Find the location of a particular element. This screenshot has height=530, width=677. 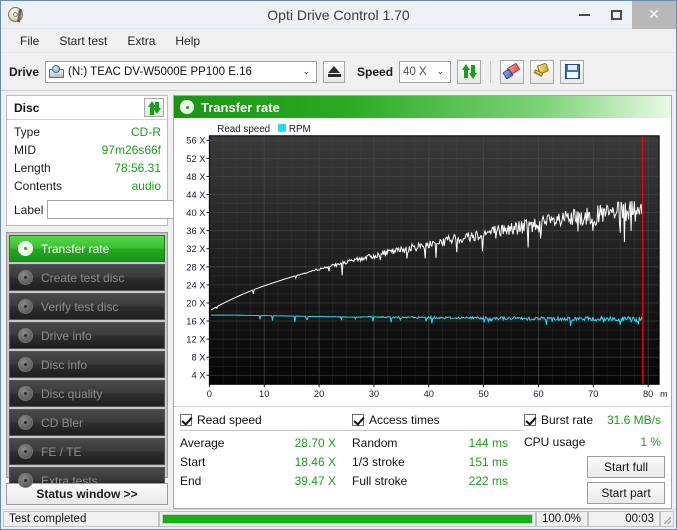

sidebar-item-cd-bler: CD Bler is located at coordinates (87, 422).